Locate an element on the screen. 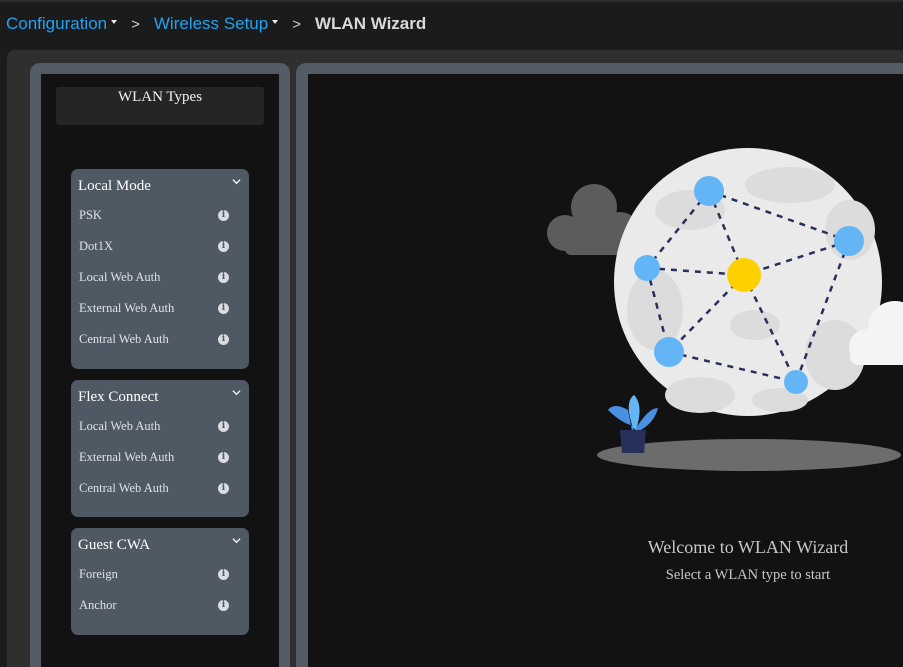 The image size is (903, 667). group-title: Local Mode is located at coordinates (114, 186).